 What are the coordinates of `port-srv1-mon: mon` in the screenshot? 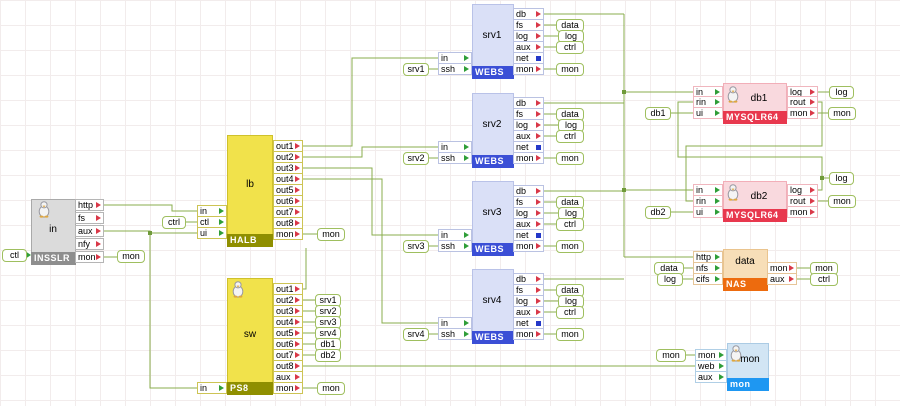 It's located at (528, 69).